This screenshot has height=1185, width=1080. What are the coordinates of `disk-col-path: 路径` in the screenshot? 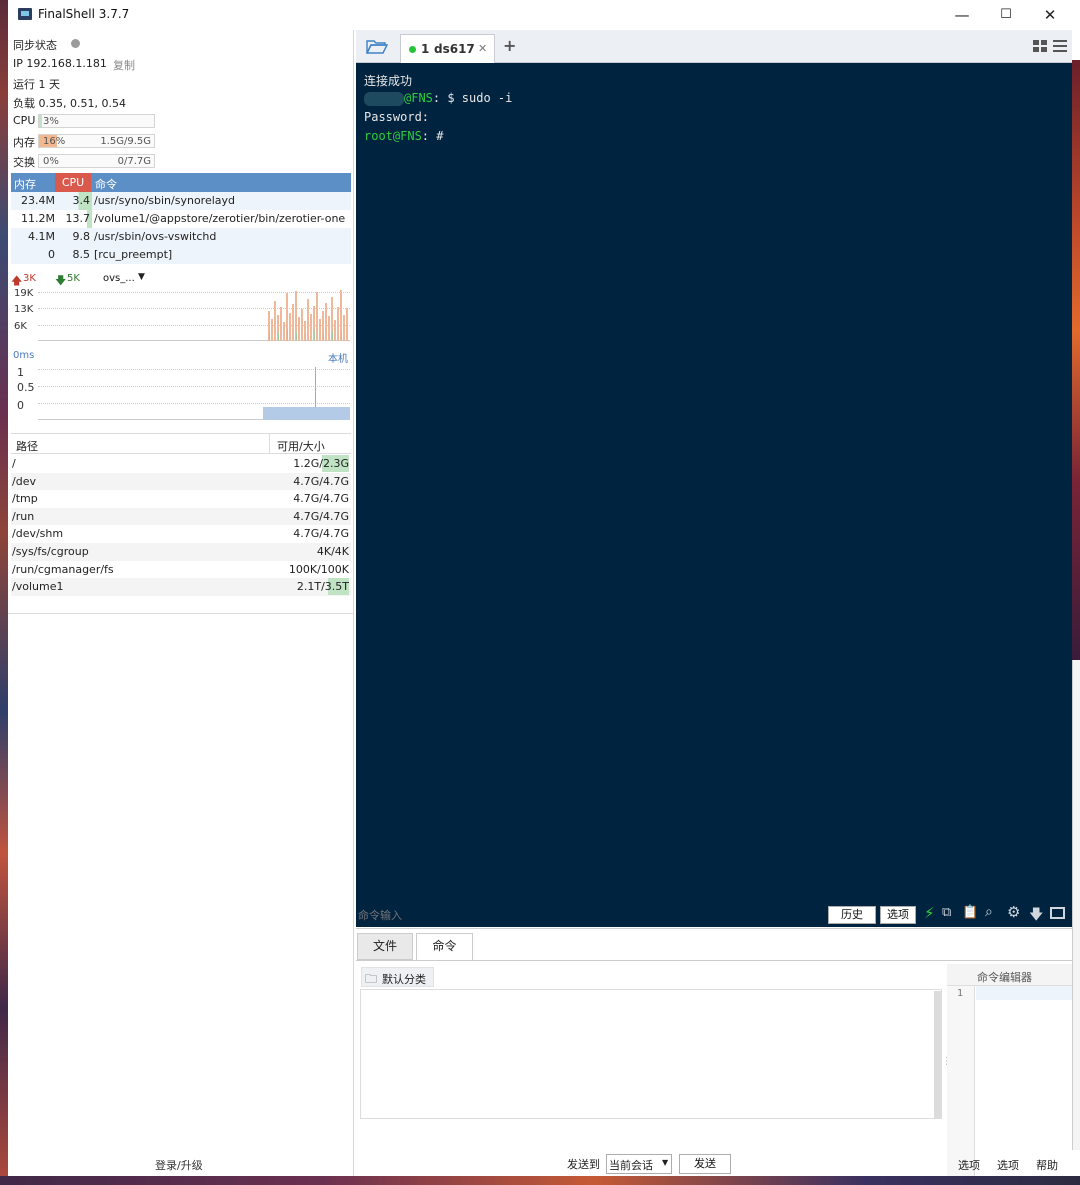 It's located at (27, 446).